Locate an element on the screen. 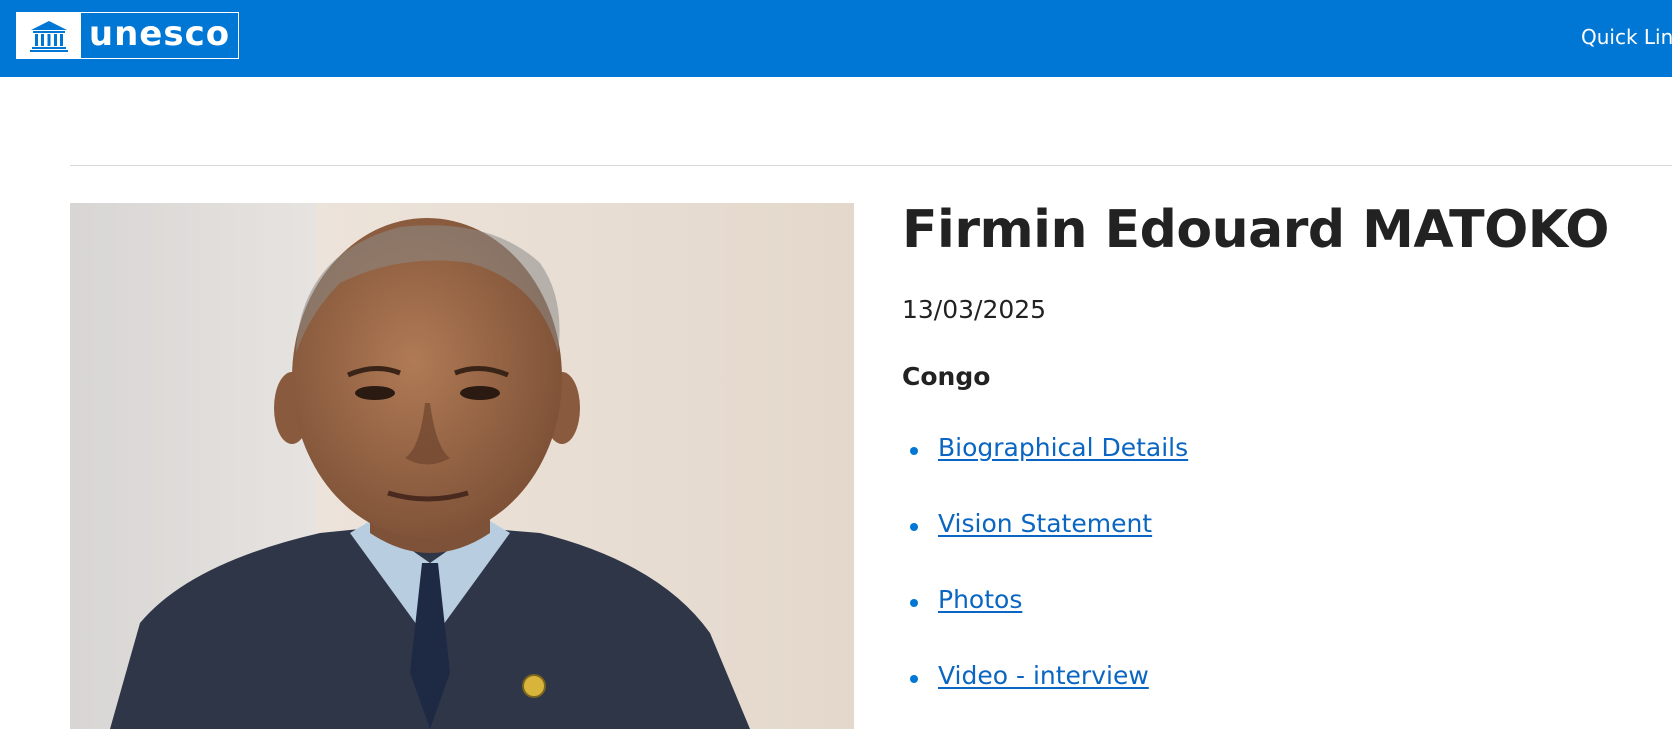 The height and width of the screenshot is (737, 1672). unesco-logo-link: unesco is located at coordinates (127, 35).